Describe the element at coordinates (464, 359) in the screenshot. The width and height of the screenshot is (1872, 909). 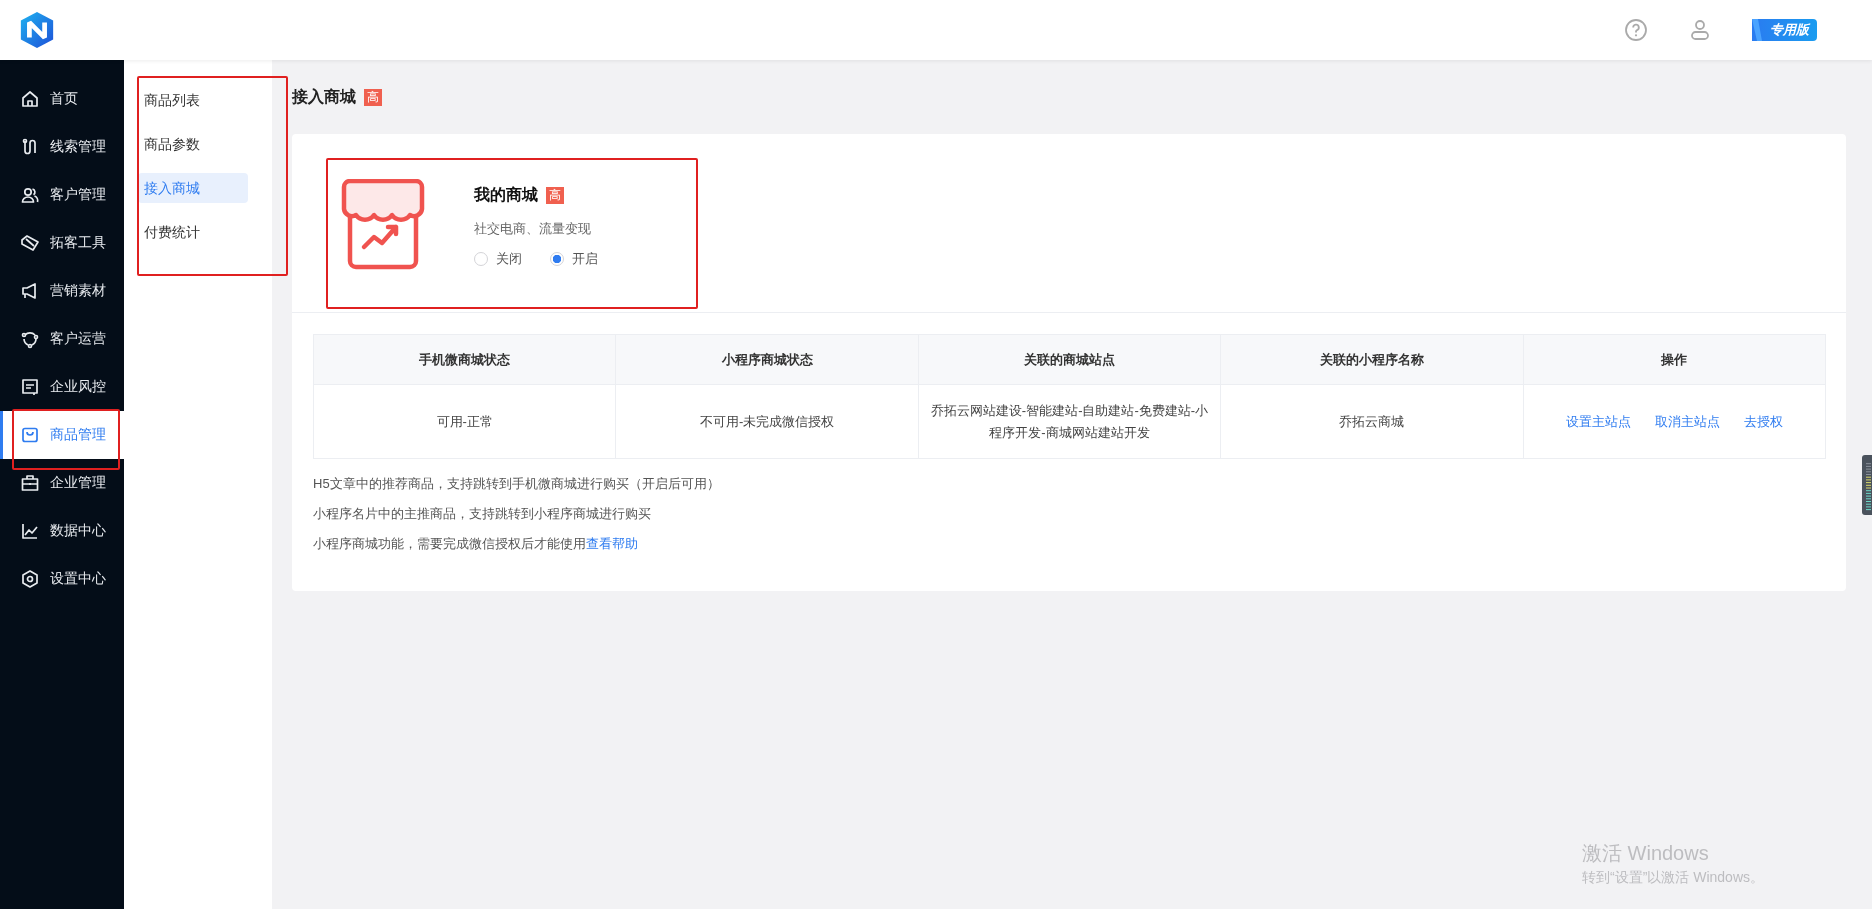
I see `column-header: 手机微商城状态` at that location.